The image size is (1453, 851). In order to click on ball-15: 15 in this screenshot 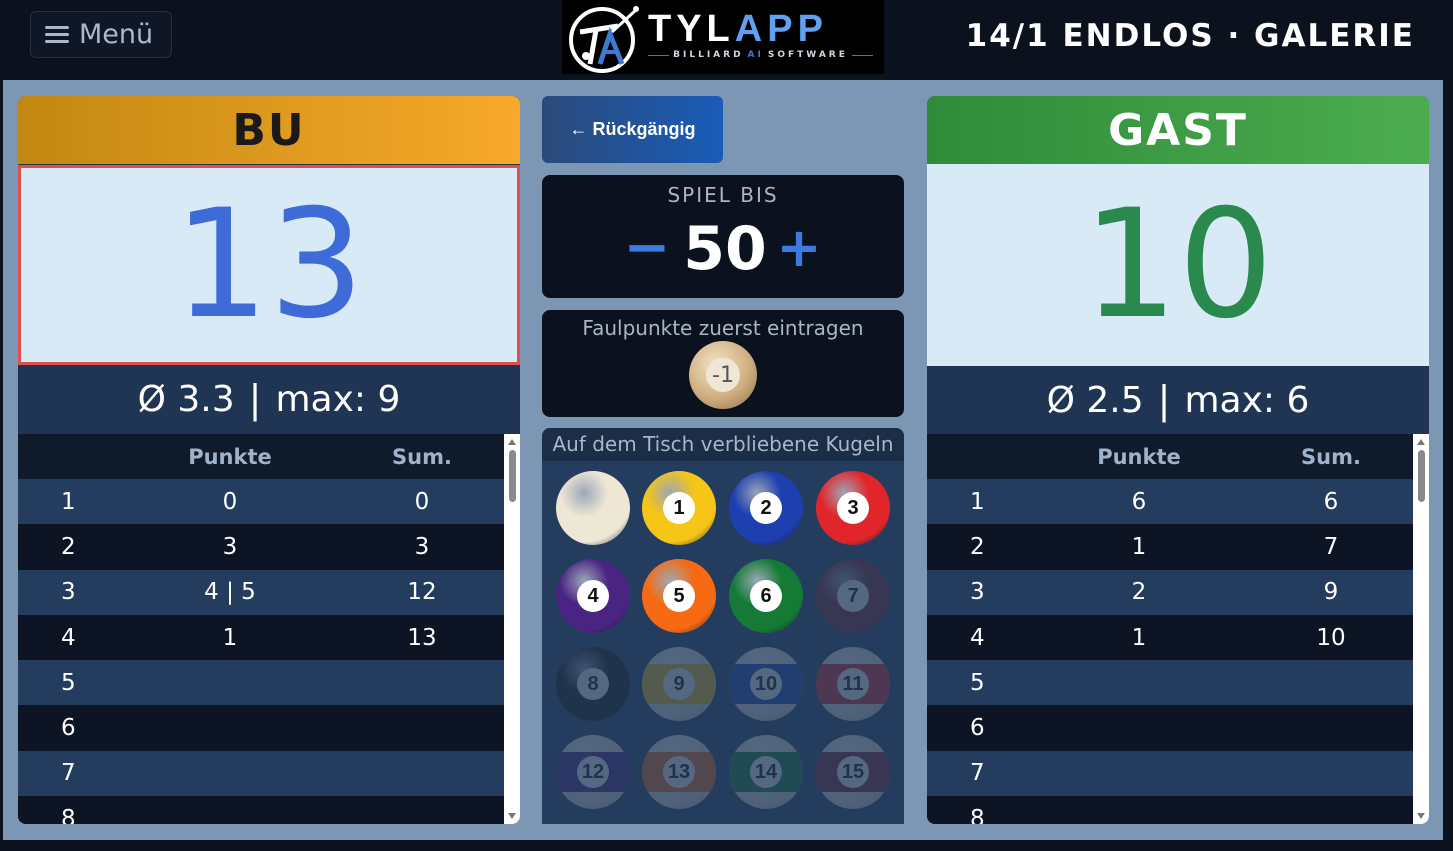, I will do `click(853, 772)`.